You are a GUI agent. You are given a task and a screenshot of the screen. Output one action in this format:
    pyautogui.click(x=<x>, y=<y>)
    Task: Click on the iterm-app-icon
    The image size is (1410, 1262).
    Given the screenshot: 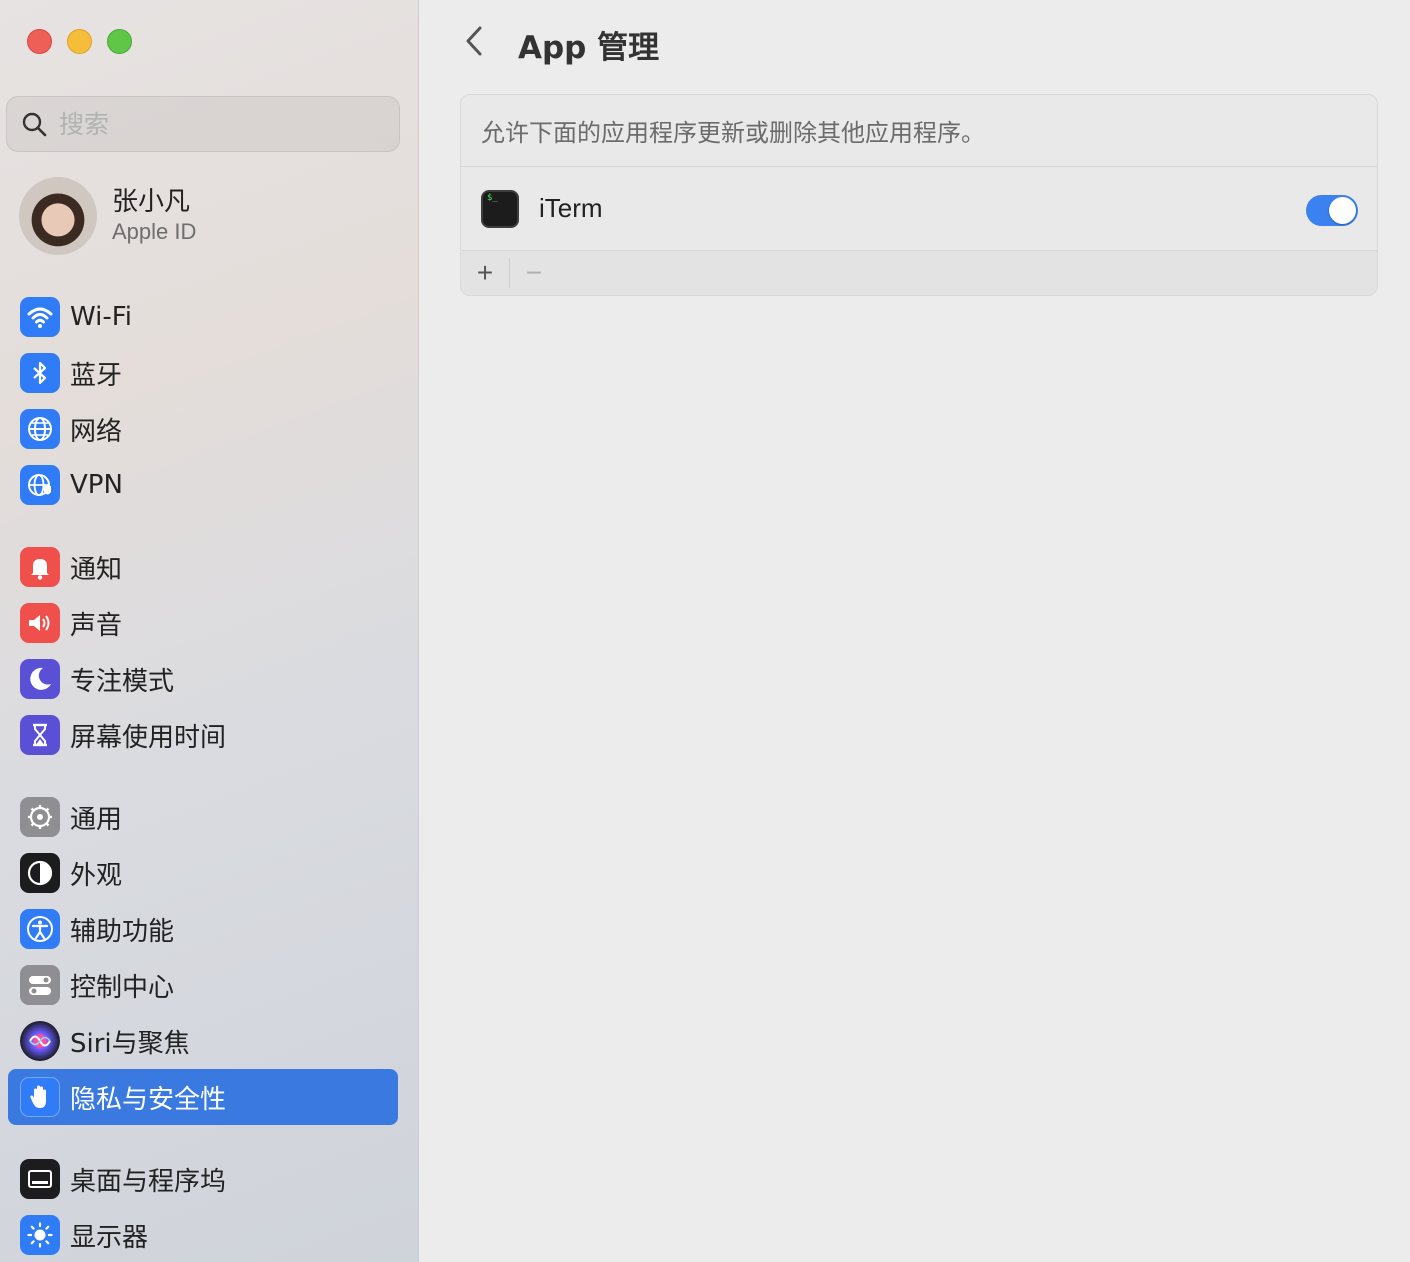 What is the action you would take?
    pyautogui.click(x=500, y=208)
    